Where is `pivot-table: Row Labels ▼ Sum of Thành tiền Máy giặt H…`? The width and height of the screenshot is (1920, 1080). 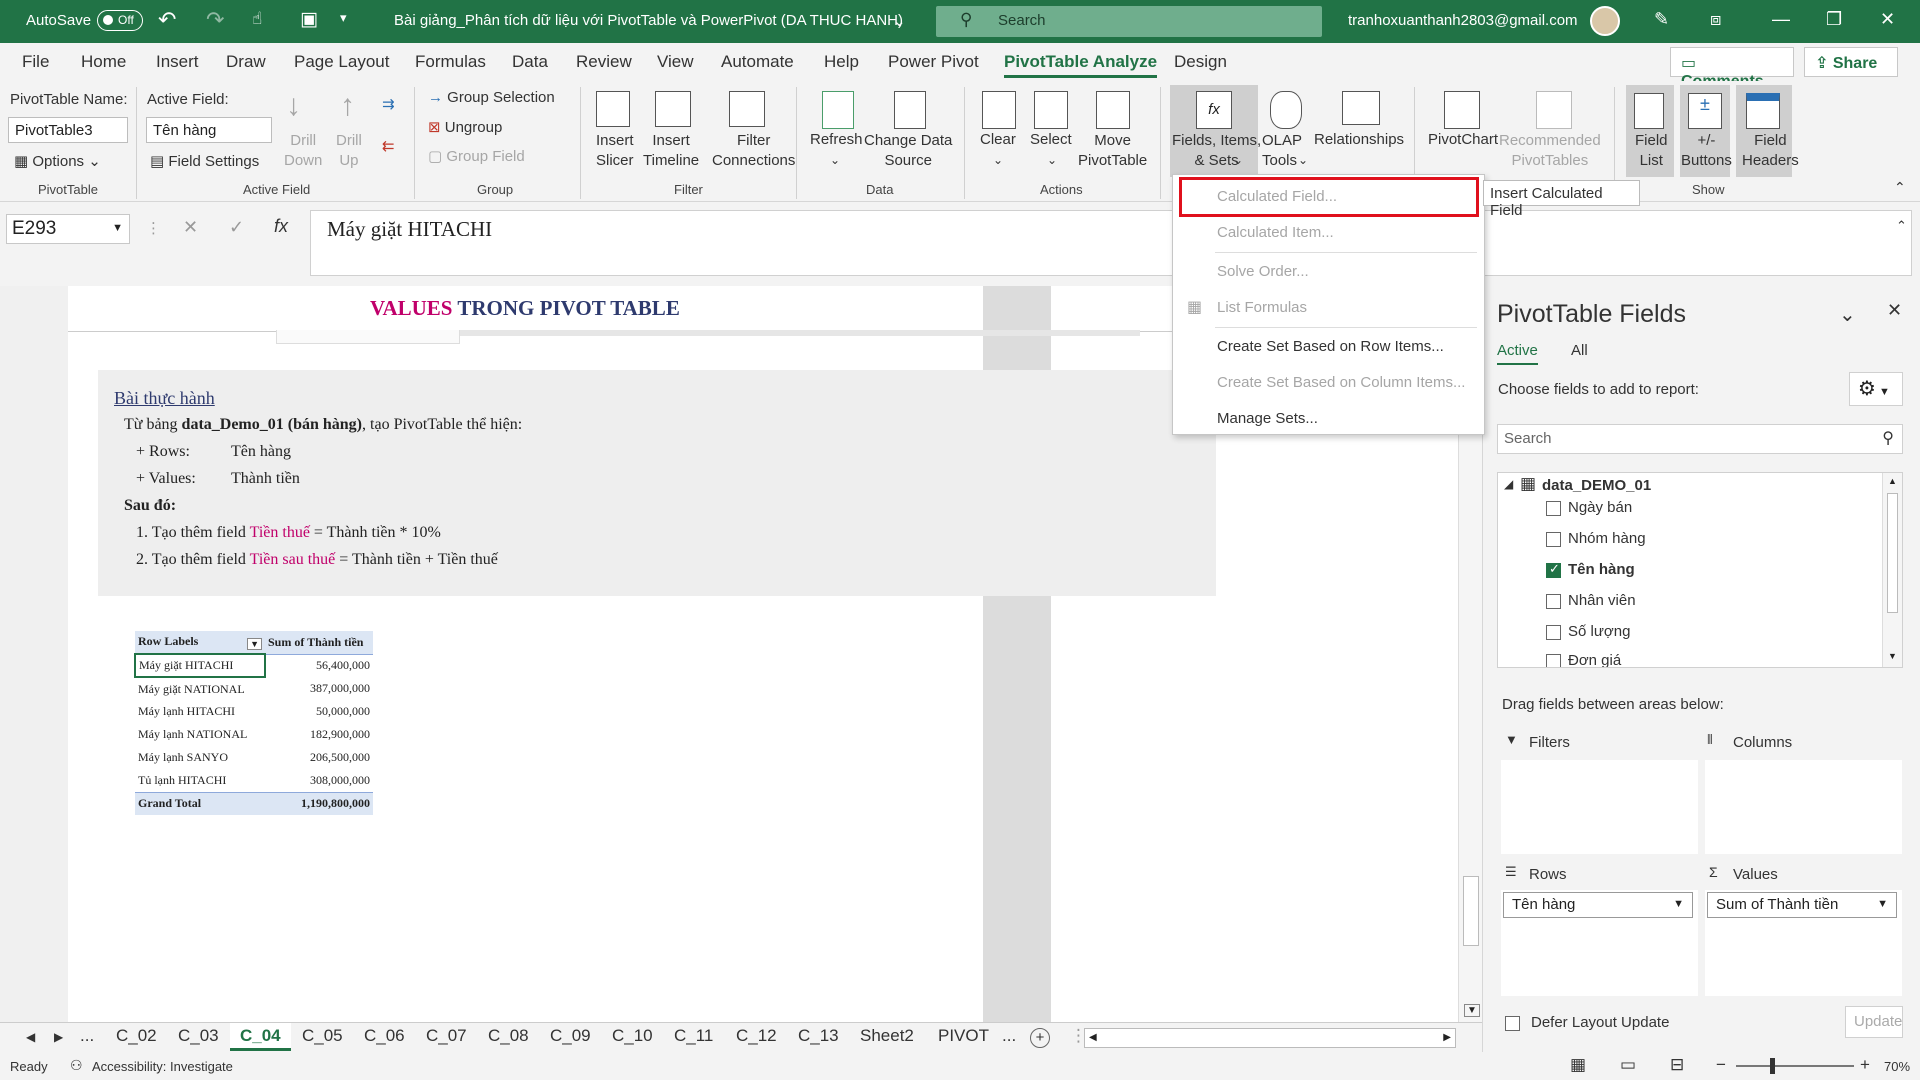
pivot-table: Row Labels ▼ Sum of Thành tiền Máy giặt H… is located at coordinates (253, 723).